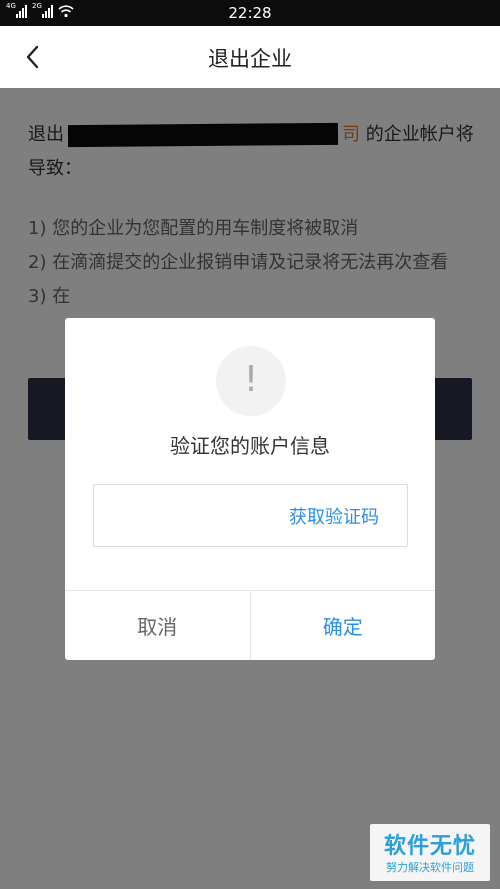  I want to click on watermark-sub-text: 努力解决软件问题, so click(430, 867).